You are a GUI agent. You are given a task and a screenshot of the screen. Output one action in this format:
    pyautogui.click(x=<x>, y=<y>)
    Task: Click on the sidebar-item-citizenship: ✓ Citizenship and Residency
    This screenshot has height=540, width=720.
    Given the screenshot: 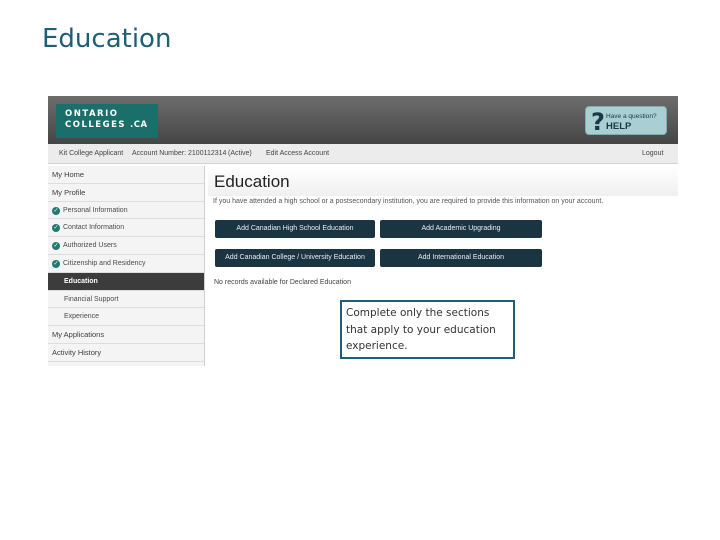 What is the action you would take?
    pyautogui.click(x=126, y=264)
    